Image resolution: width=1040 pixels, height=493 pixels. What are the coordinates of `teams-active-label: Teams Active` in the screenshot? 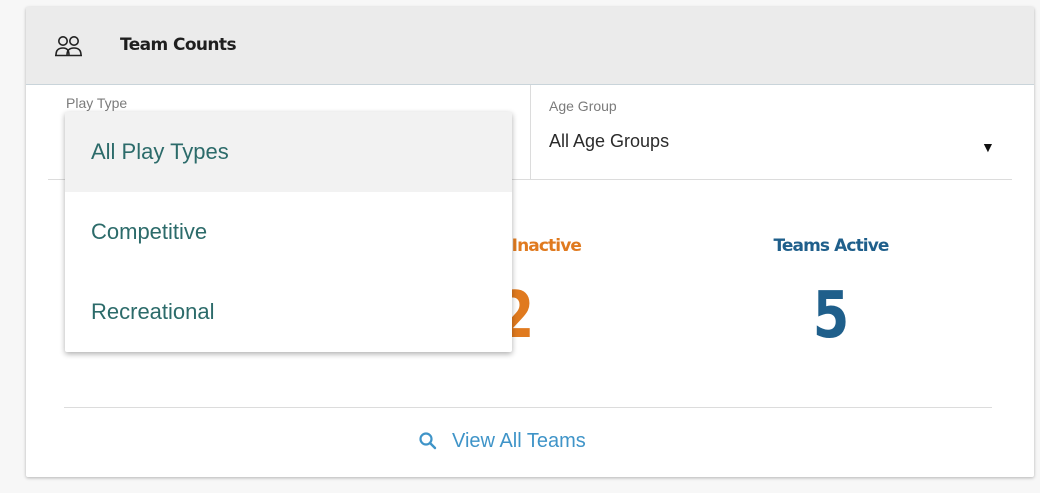 It's located at (831, 246).